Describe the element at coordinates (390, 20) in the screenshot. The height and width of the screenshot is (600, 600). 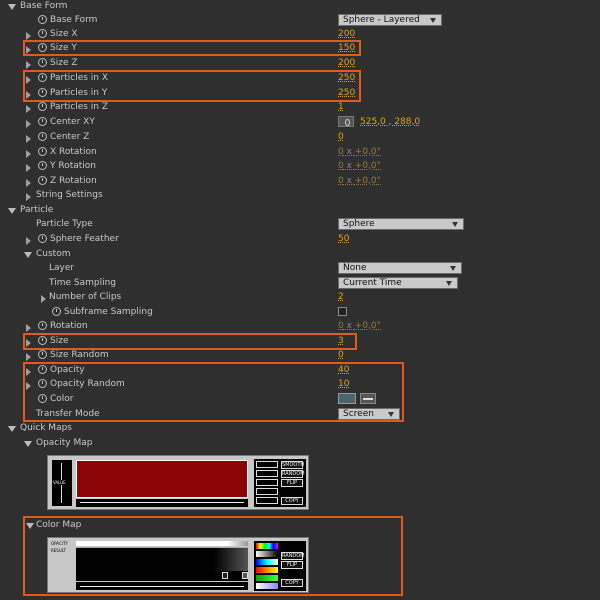
I see `base-form-dropdown: Sphere - Layered` at that location.